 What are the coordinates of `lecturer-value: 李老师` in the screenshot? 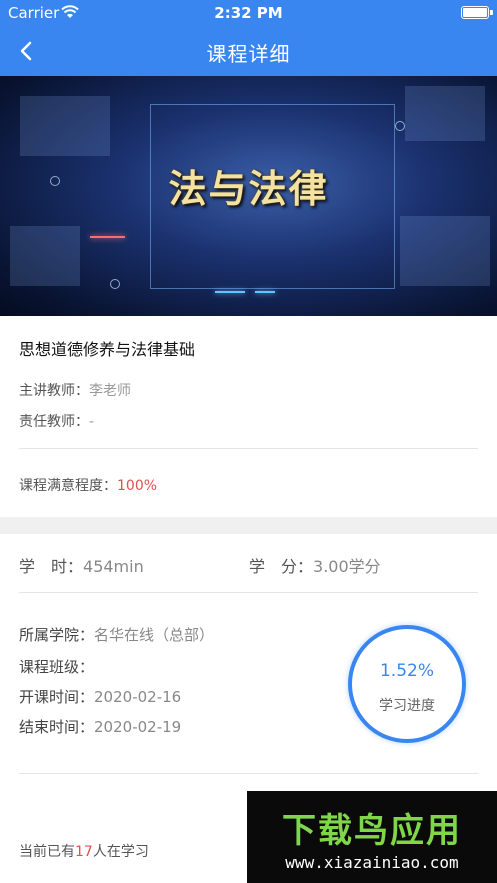 It's located at (110, 391).